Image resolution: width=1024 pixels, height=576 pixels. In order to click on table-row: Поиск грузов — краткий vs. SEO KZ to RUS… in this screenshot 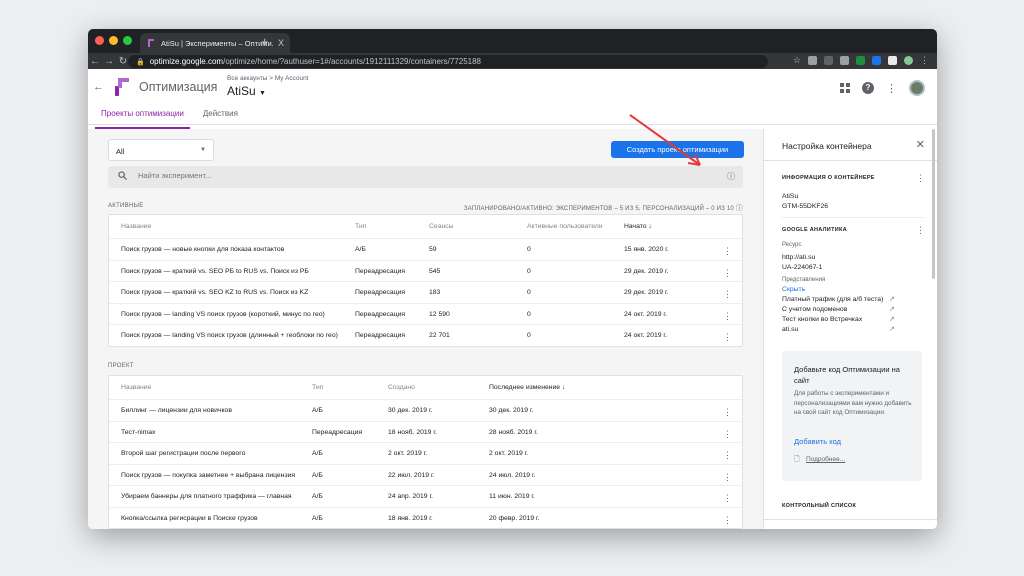, I will do `click(425, 292)`.